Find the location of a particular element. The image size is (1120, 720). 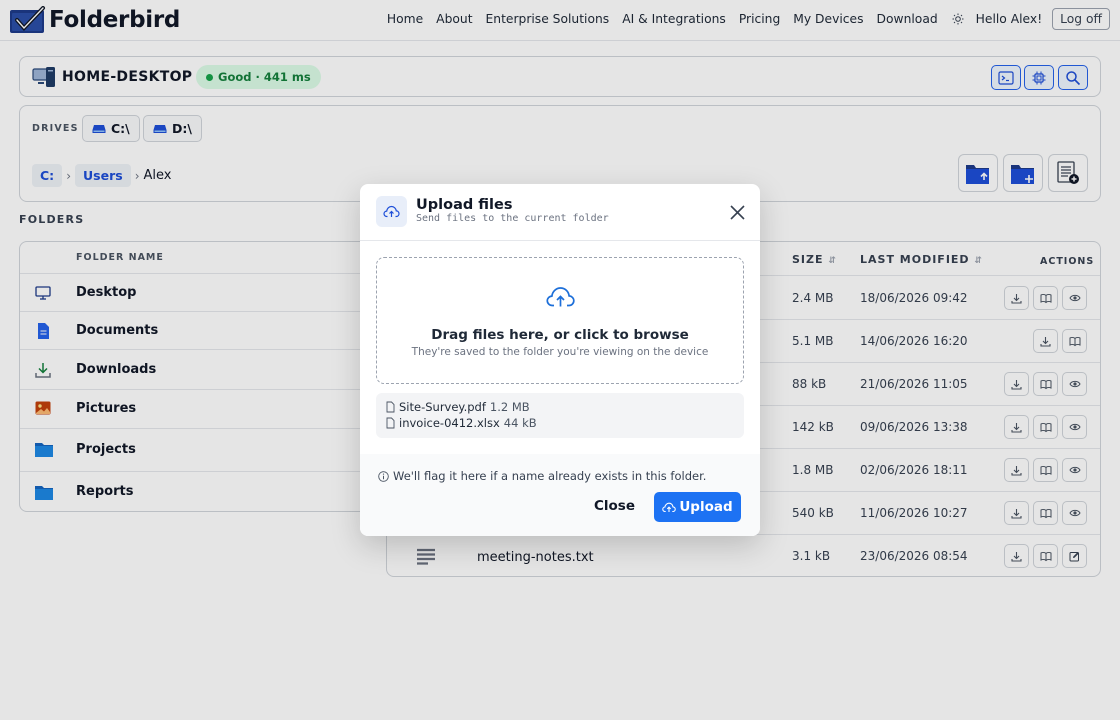

dialog-icon is located at coordinates (391, 211).